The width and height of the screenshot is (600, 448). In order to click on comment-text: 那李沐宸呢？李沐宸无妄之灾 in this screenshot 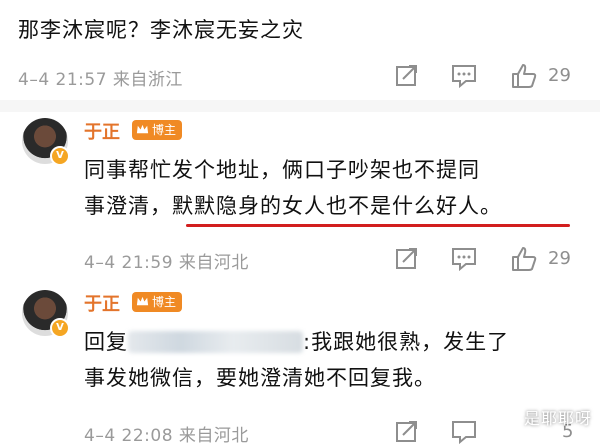, I will do `click(161, 30)`.